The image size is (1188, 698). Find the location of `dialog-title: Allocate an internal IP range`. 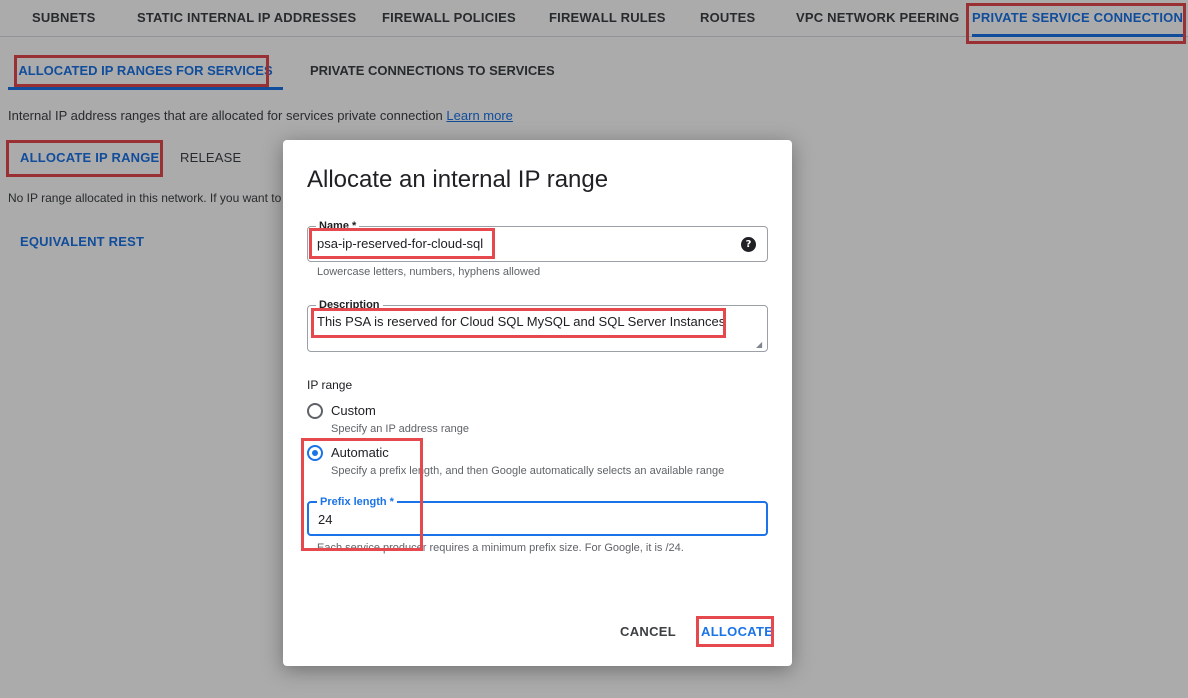

dialog-title: Allocate an internal IP range is located at coordinates (458, 179).